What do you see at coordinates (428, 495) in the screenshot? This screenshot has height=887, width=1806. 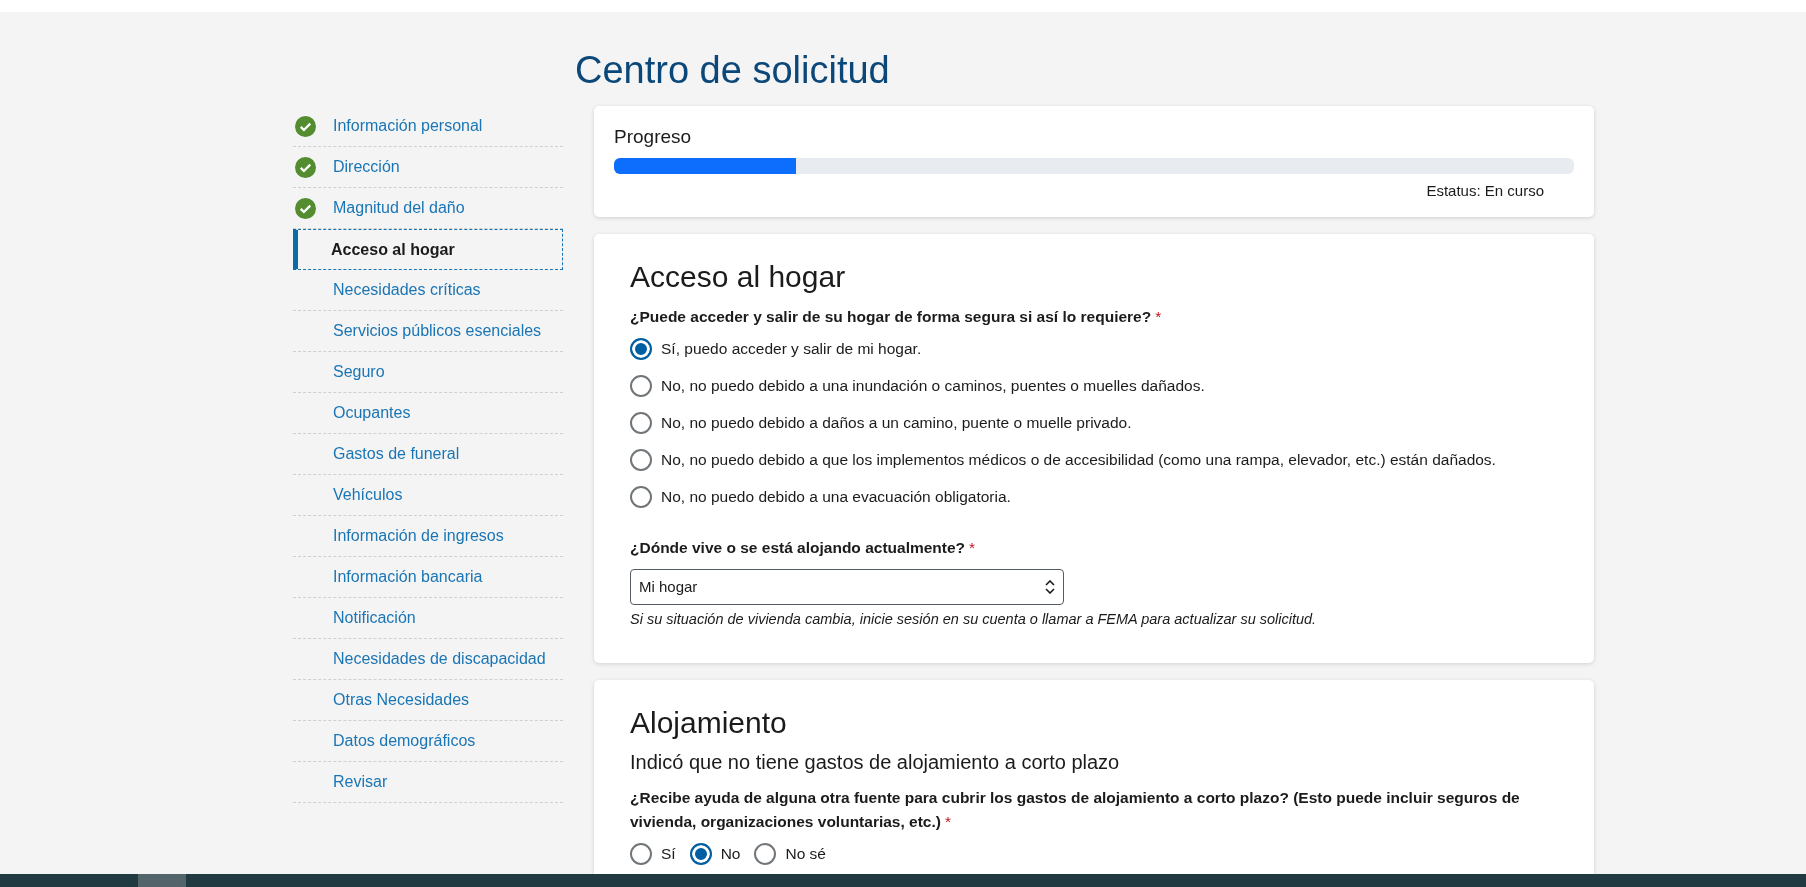 I see `sidebar-item: Vehículos` at bounding box center [428, 495].